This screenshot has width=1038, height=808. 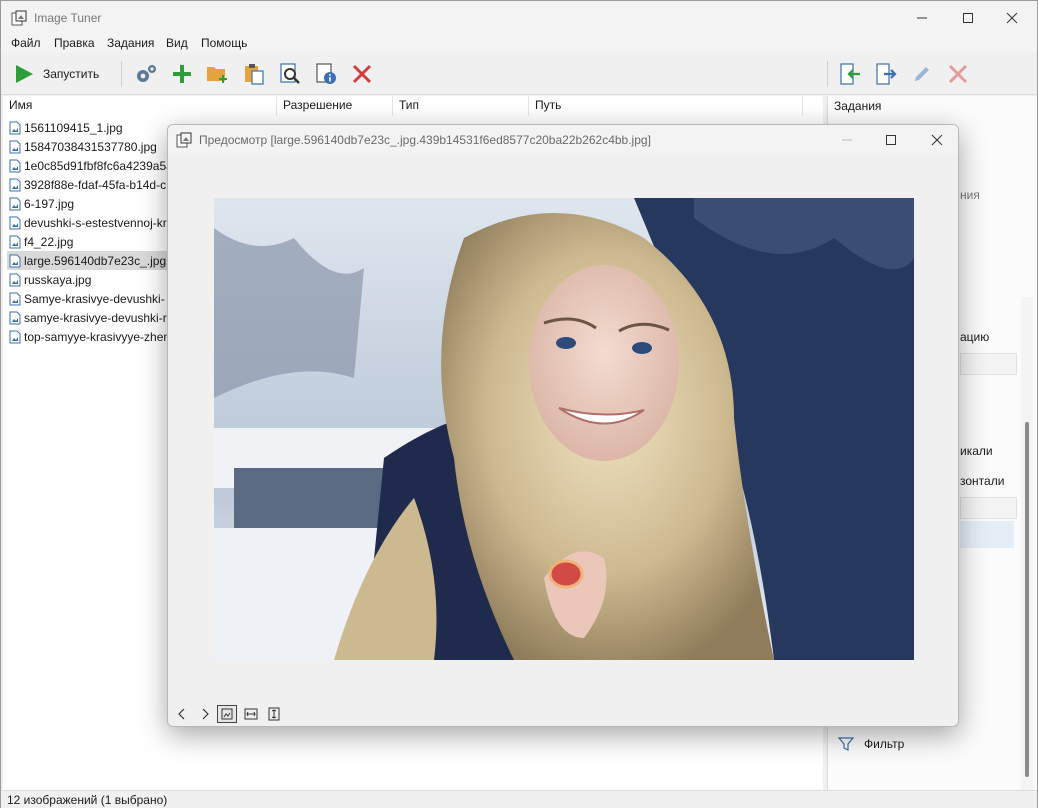 What do you see at coordinates (982, 481) in the screenshot?
I see `tasks-text-fragment: зонтали` at bounding box center [982, 481].